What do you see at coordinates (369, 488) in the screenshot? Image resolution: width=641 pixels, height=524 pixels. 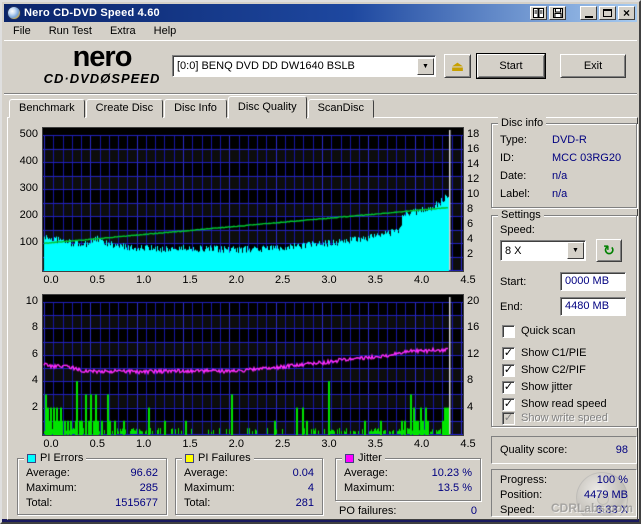 I see `jitter-max-label: Maximum:` at bounding box center [369, 488].